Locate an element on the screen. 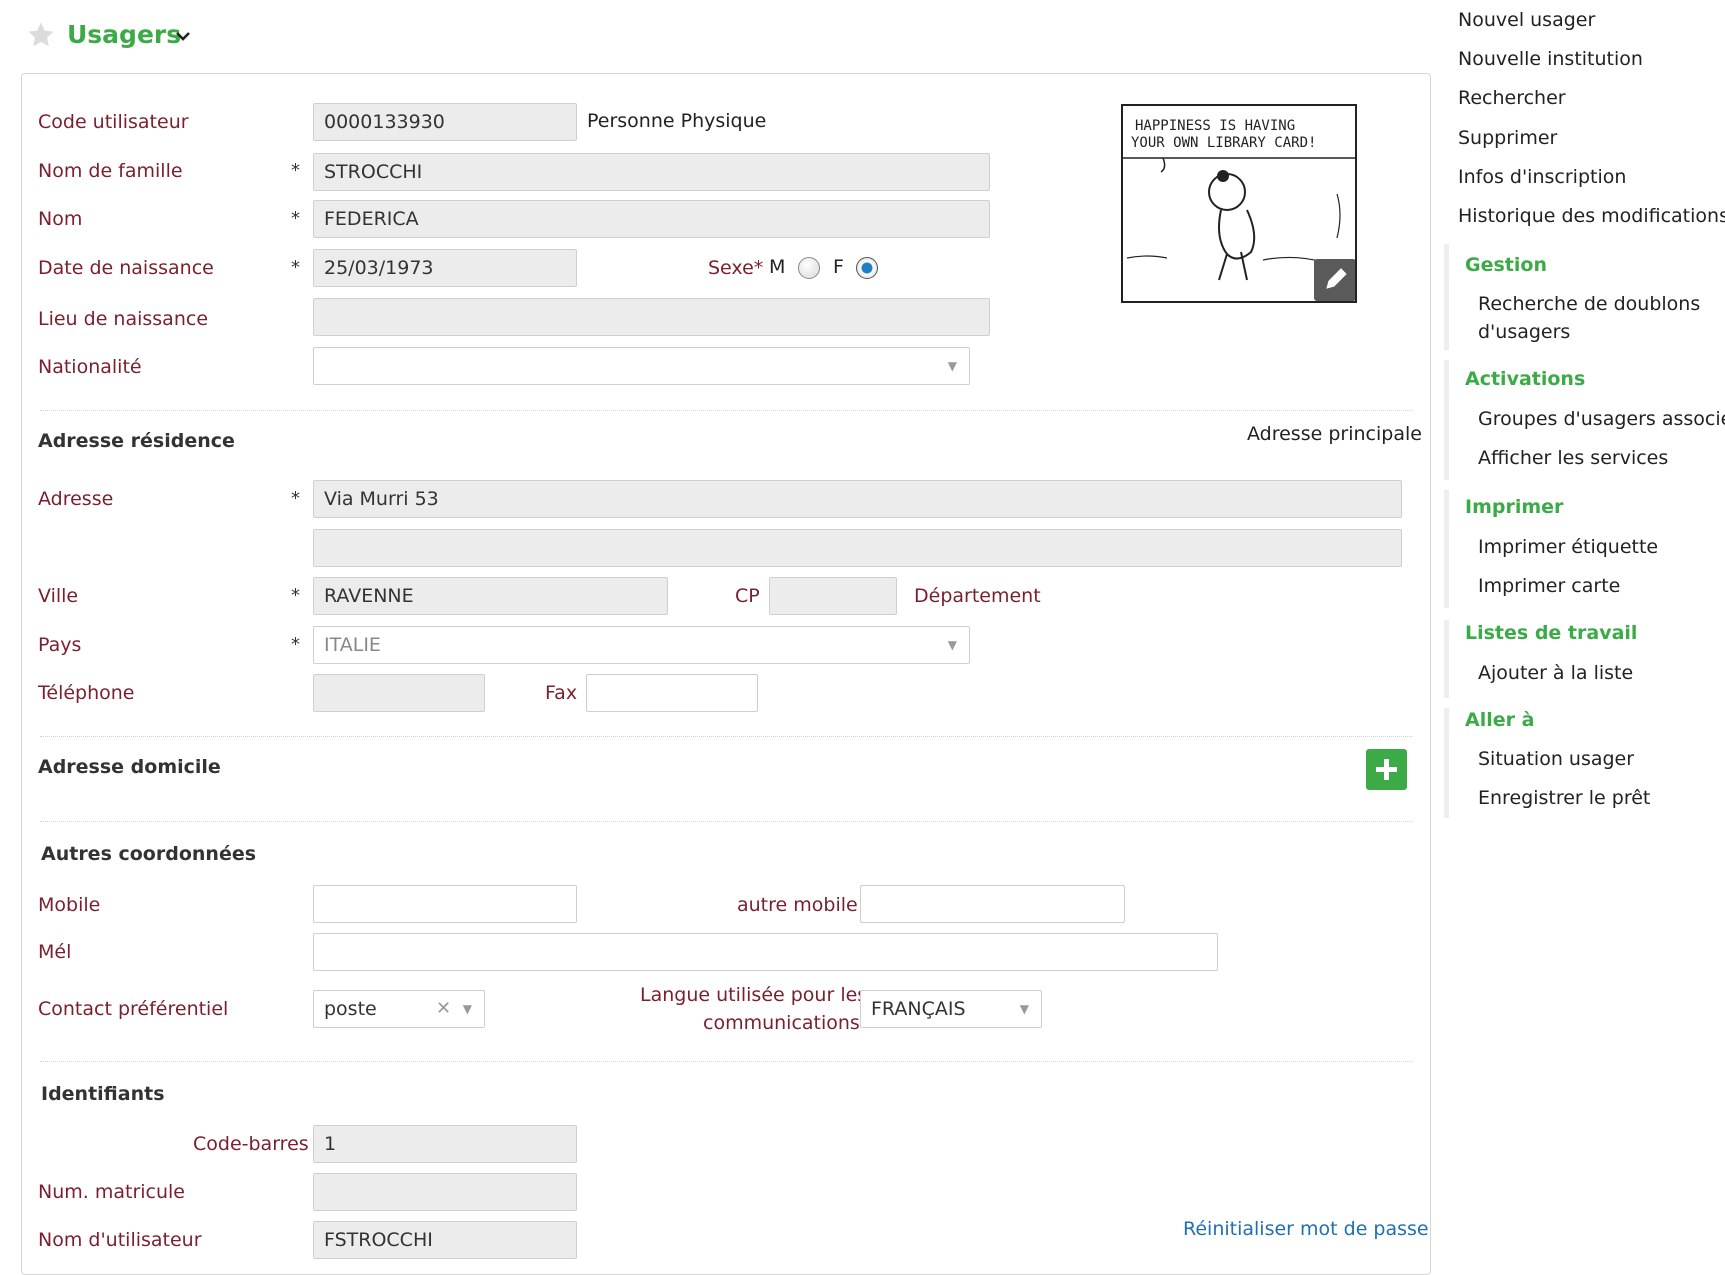 This screenshot has width=1725, height=1275. photo-caption-line2: YOUR OWN LIBRARY CARD! is located at coordinates (1224, 143).